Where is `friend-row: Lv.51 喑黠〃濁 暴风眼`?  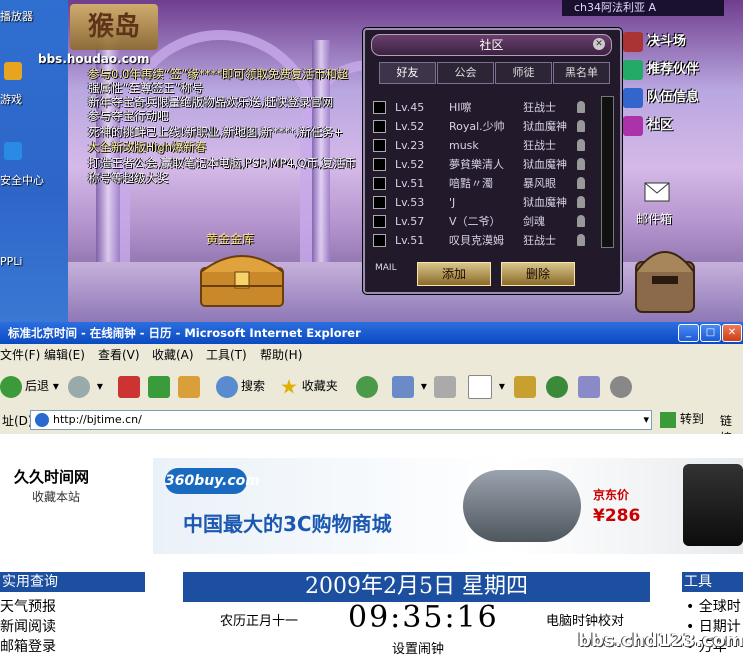 friend-row: Lv.51 喑黠〃濁 暴风眼 is located at coordinates (484, 183).